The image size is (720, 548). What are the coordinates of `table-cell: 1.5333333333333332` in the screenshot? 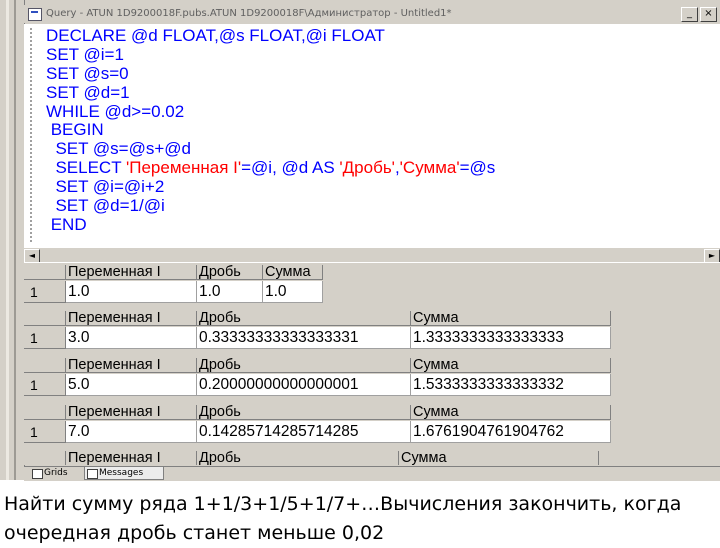 It's located at (511, 385).